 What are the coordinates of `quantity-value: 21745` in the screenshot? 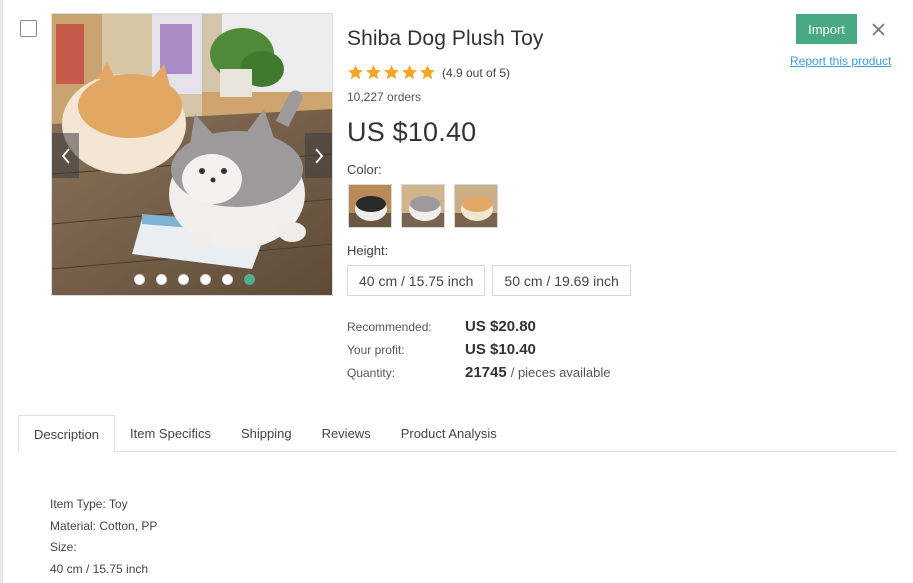 It's located at (486, 372).